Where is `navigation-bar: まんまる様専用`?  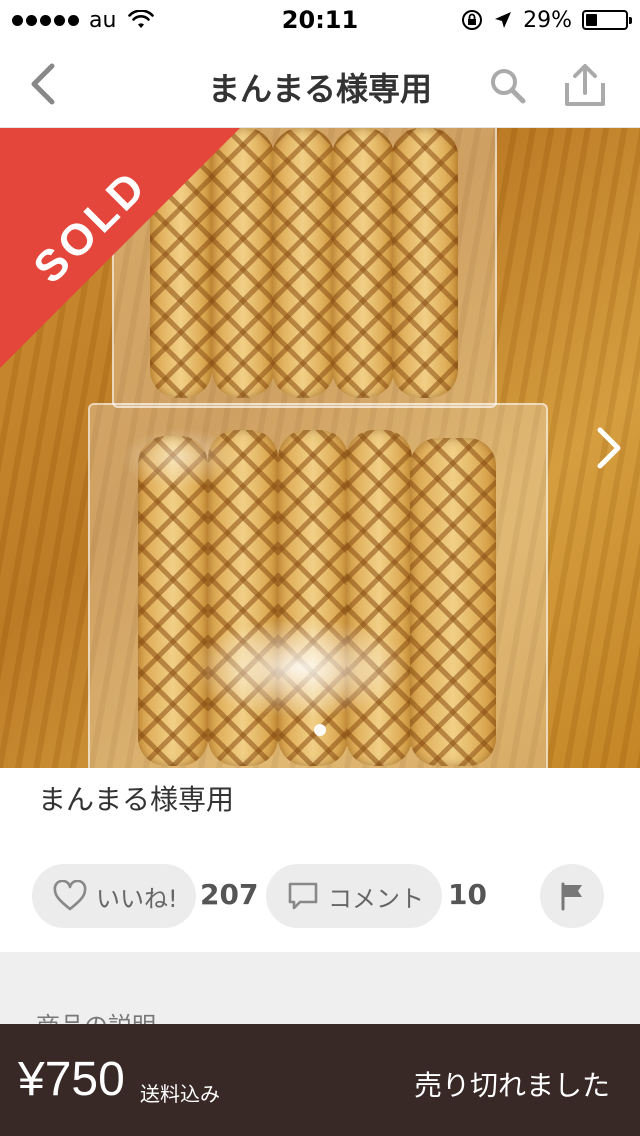 navigation-bar: まんまる様専用 is located at coordinates (320, 84).